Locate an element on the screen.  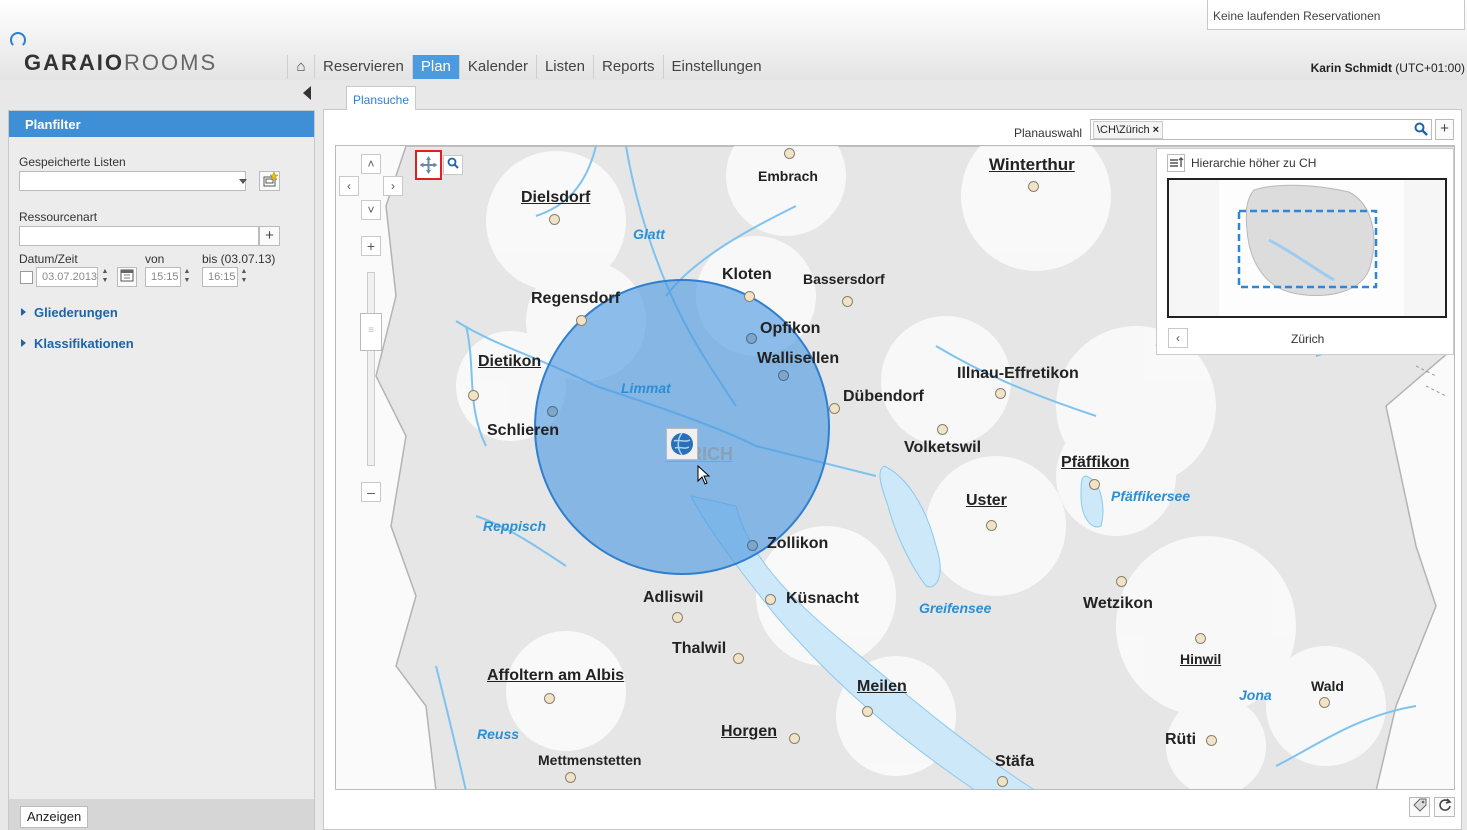
city-label: Illnau-Effretikon is located at coordinates (1018, 374).